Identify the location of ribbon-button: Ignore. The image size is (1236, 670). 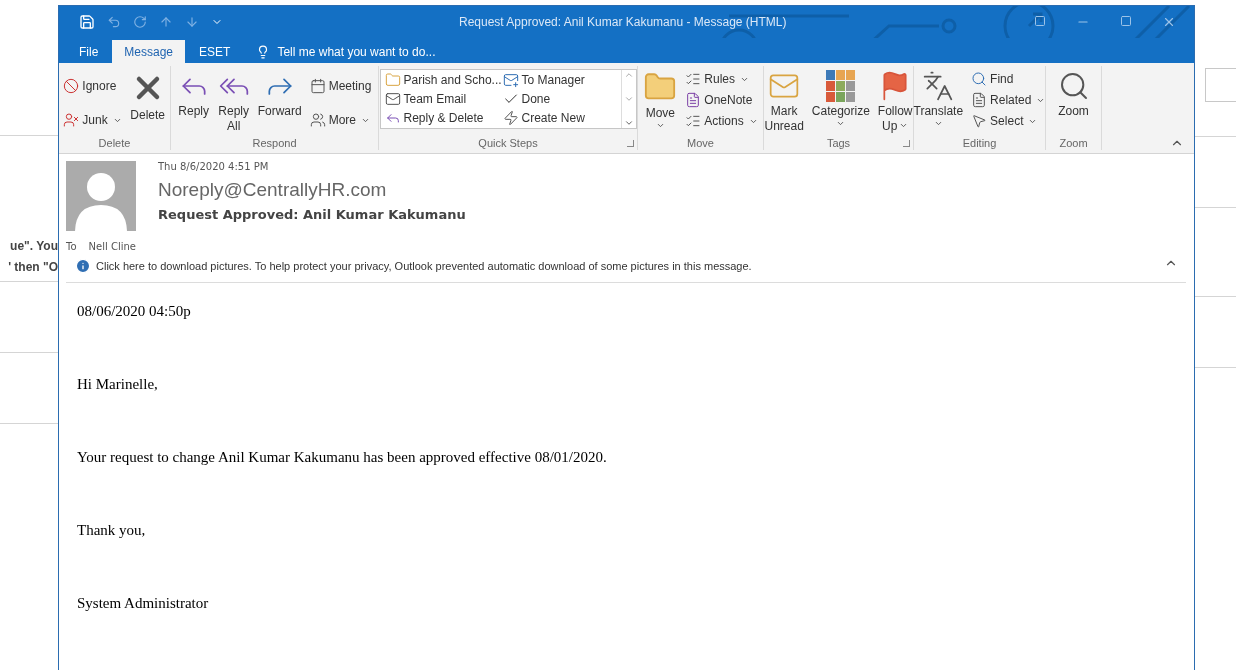
(92, 85).